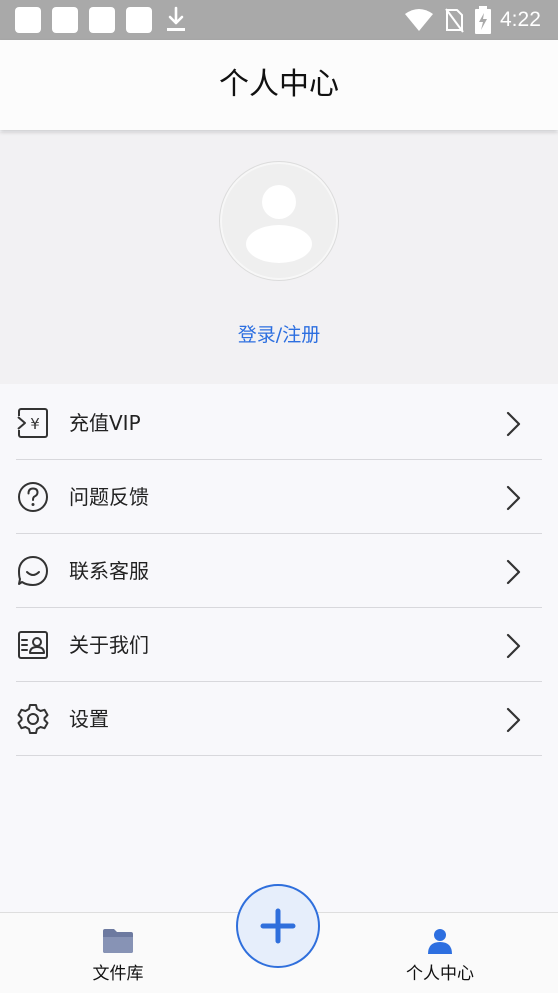 The width and height of the screenshot is (558, 993). What do you see at coordinates (279, 755) in the screenshot?
I see `divider` at bounding box center [279, 755].